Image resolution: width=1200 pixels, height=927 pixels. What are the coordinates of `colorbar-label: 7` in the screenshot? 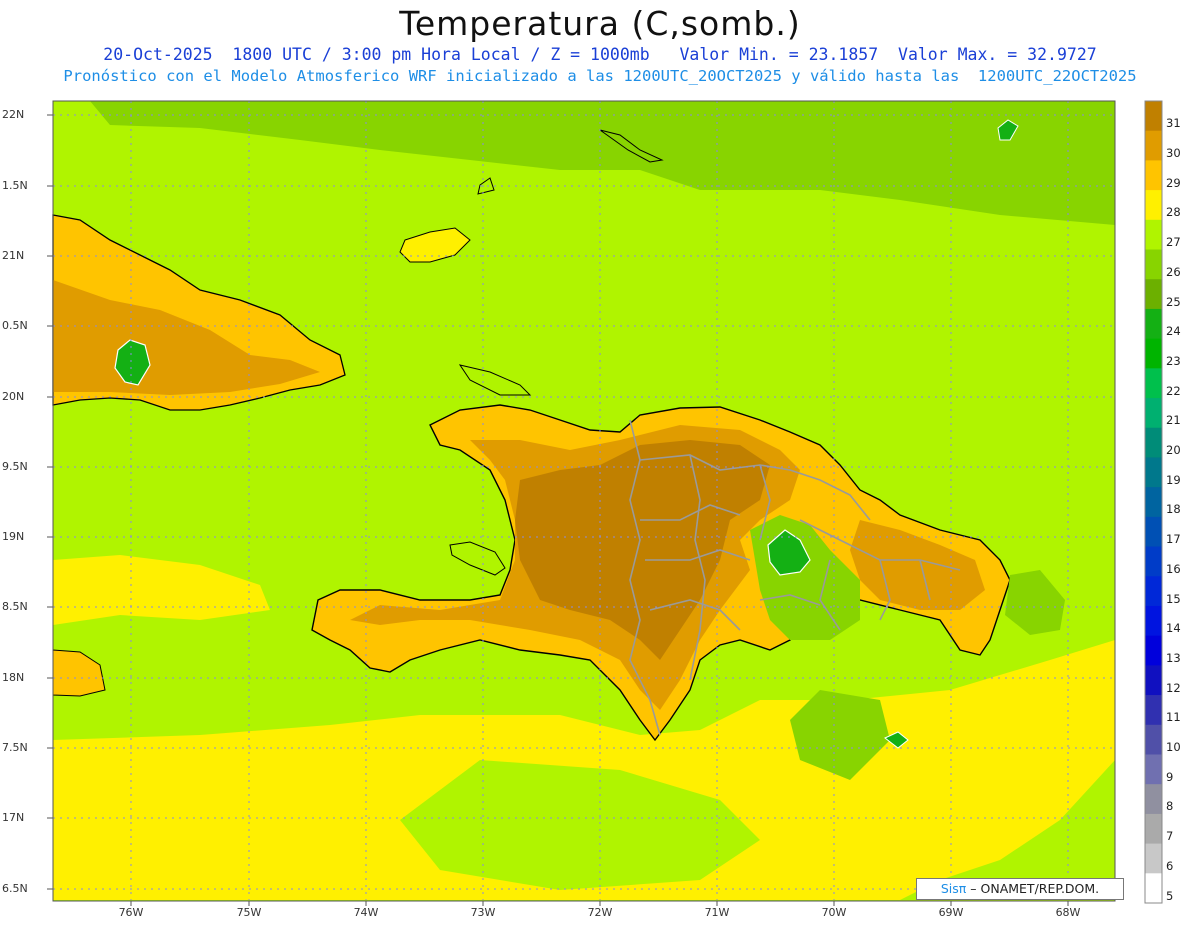 It's located at (1170, 836).